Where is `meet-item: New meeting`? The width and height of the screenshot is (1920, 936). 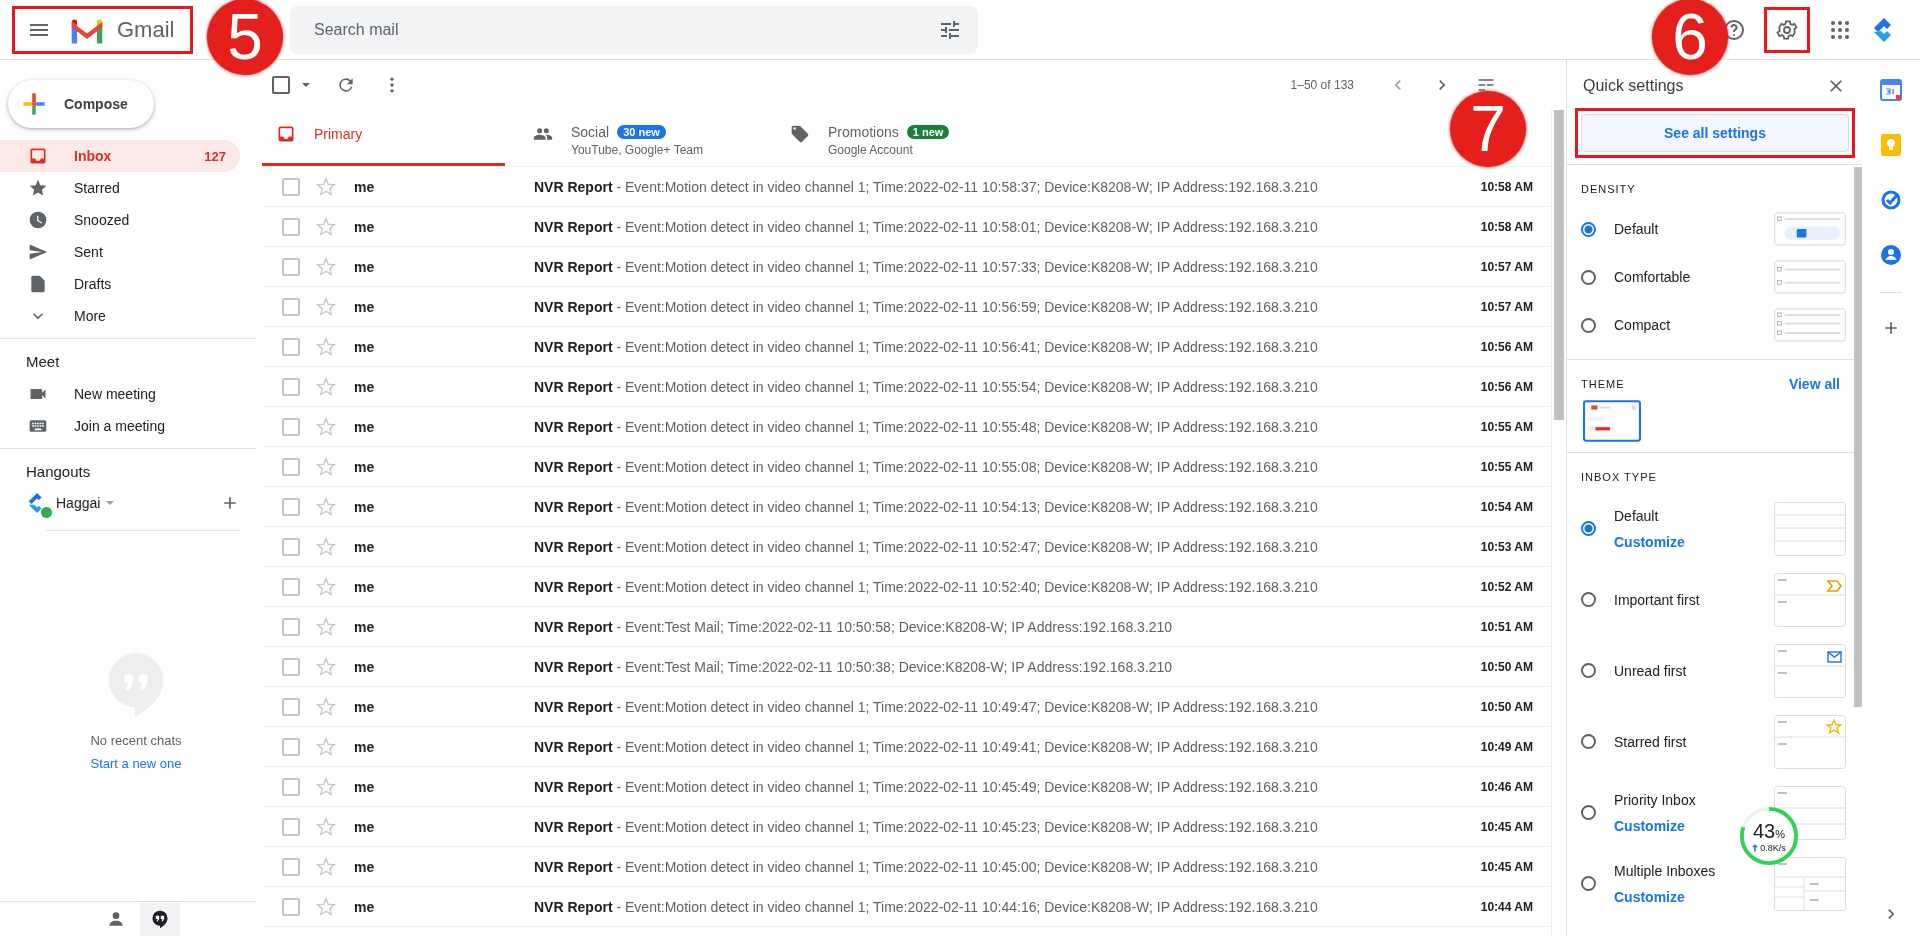
meet-item: New meeting is located at coordinates (120, 394).